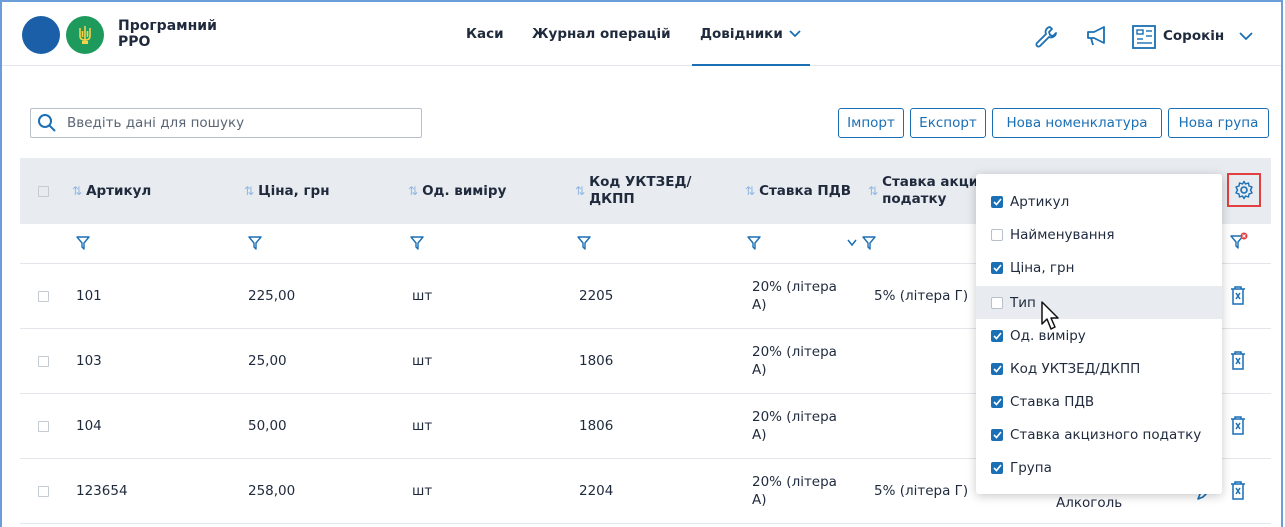 This screenshot has height=527, width=1285. What do you see at coordinates (1031, 467) in the screenshot?
I see `menu-item-label: Група` at bounding box center [1031, 467].